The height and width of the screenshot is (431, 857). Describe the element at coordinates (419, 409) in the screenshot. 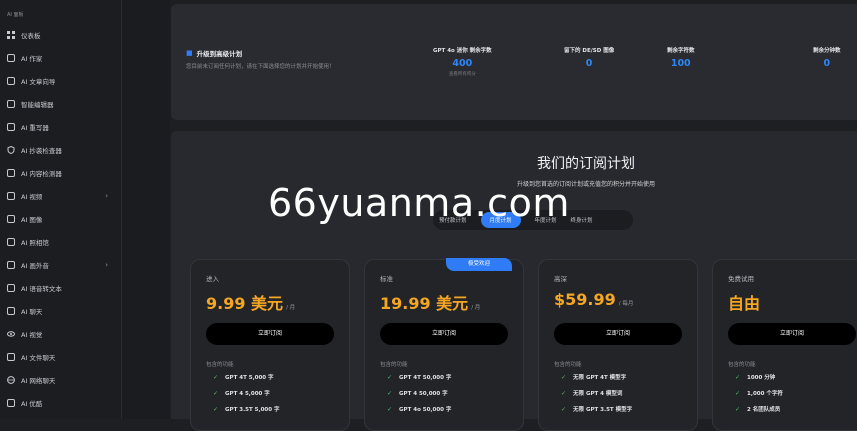

I see `feature-item: ✓ GPT 4o 50,000 字` at that location.